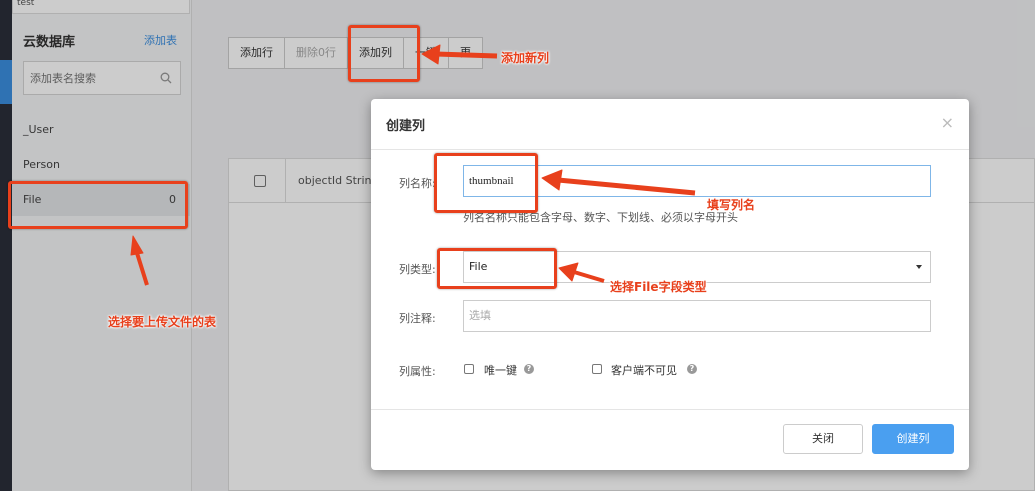 The image size is (1035, 491). Describe the element at coordinates (670, 149) in the screenshot. I see `dialog-header-divider` at that location.